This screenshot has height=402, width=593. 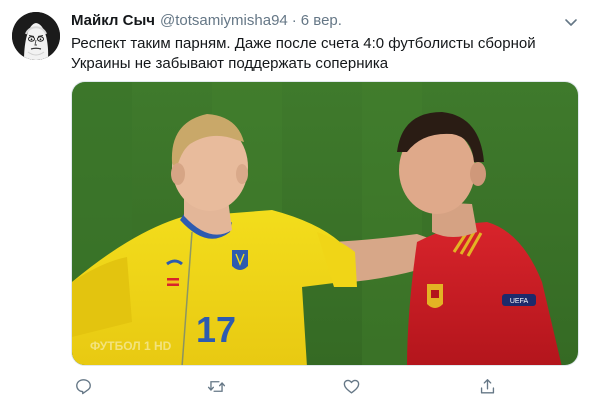 I want to click on chevron-down-icon, so click(x=571, y=22).